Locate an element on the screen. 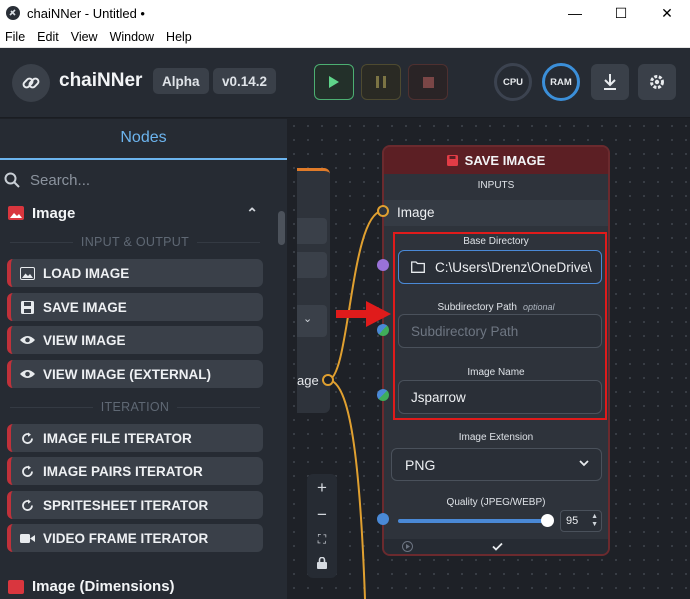 The image size is (690, 599). quality-slider-thumb is located at coordinates (547, 520).